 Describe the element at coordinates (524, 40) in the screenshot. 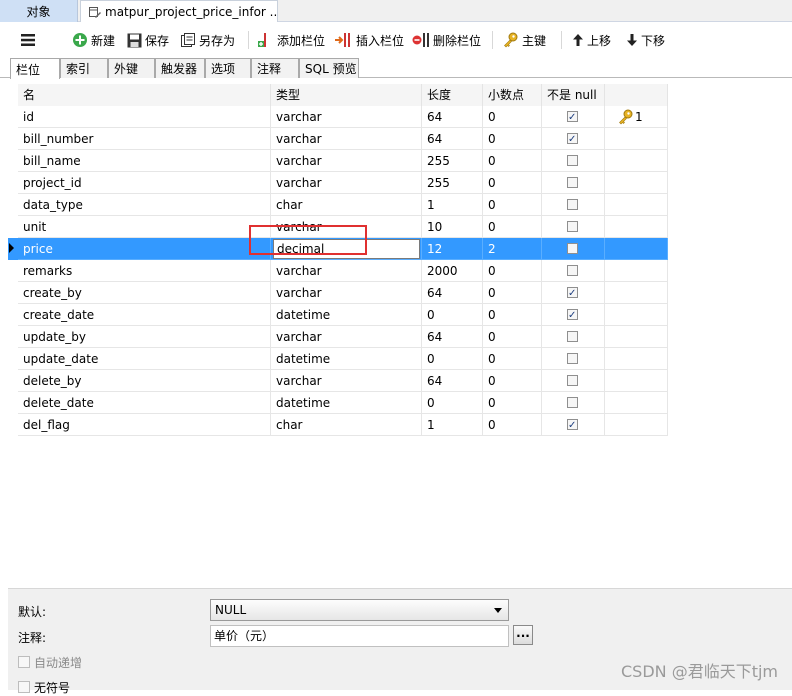

I see `primary-key-button: 主键` at that location.